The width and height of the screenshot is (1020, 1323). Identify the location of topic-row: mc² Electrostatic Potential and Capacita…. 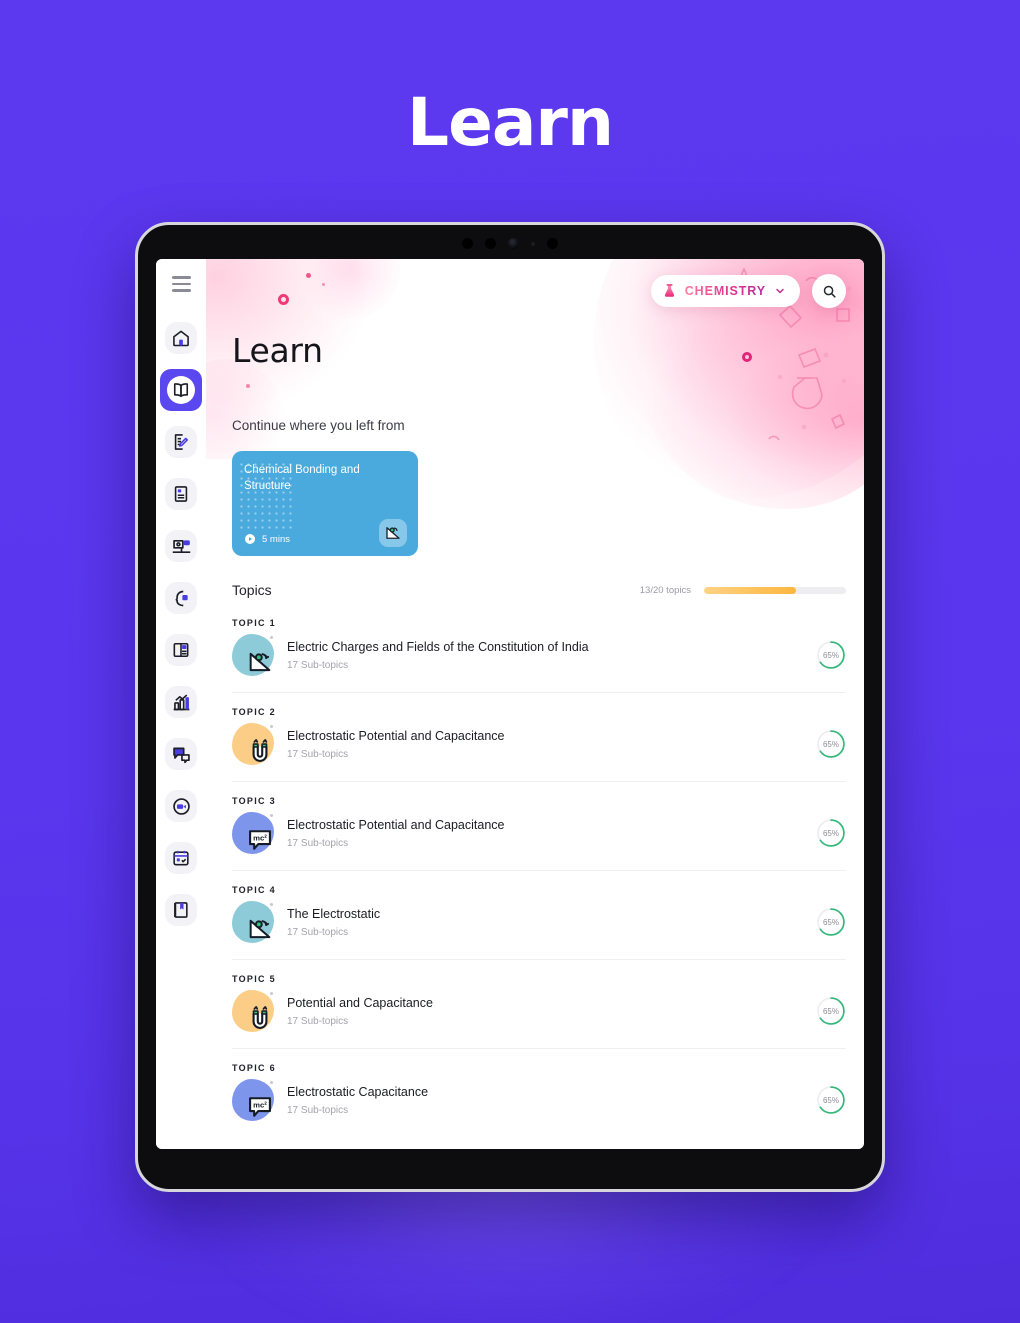
(539, 838).